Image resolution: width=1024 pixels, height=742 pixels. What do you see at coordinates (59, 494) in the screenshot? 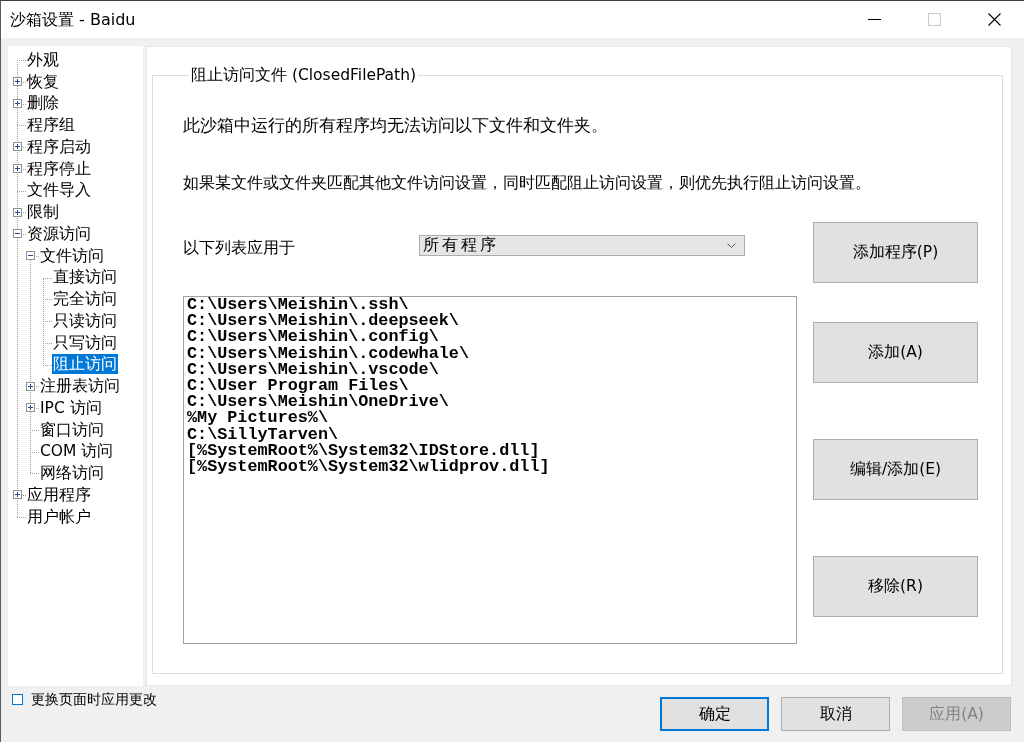
I see `tree-item: 应用程序` at bounding box center [59, 494].